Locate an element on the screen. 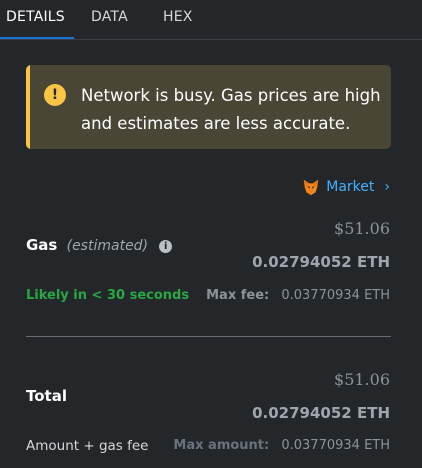  section-divider is located at coordinates (208, 336).